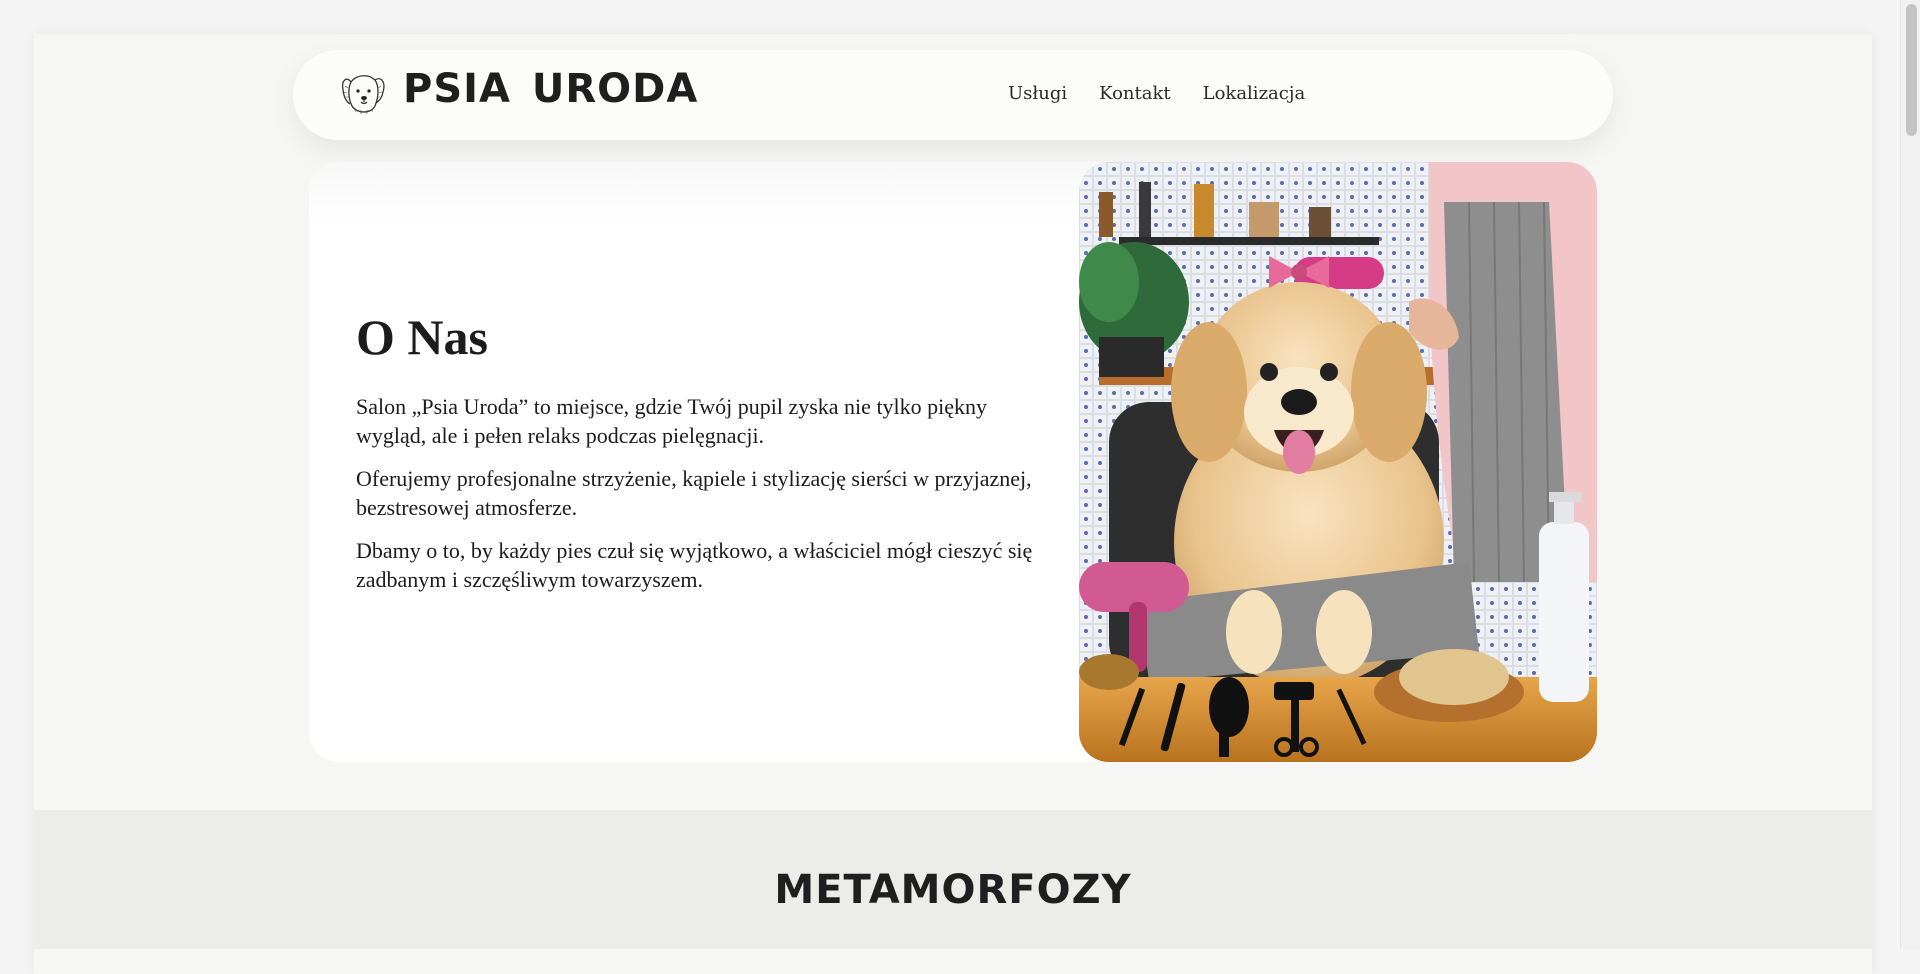  Describe the element at coordinates (953, 890) in the screenshot. I see `section-title: METAMORFOZY` at that location.